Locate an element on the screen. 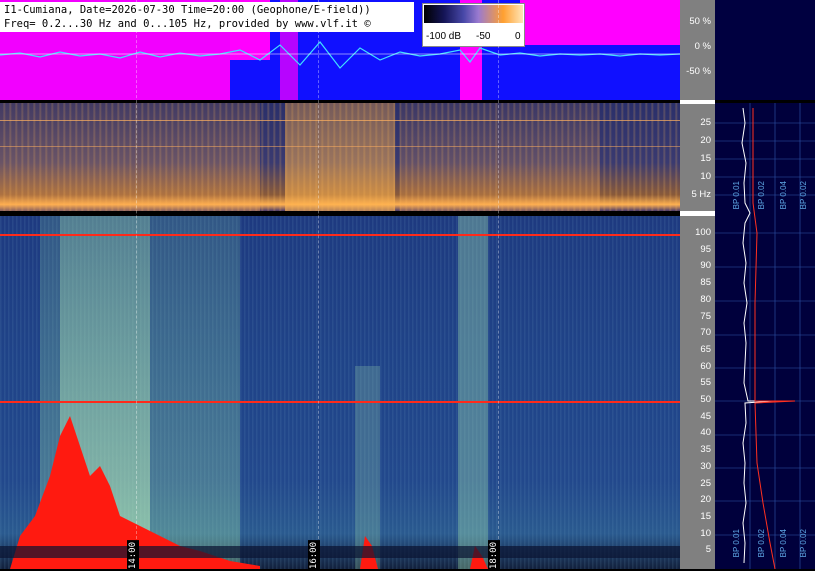 The image size is (815, 571). high-freq-label: 85 is located at coordinates (705, 283).